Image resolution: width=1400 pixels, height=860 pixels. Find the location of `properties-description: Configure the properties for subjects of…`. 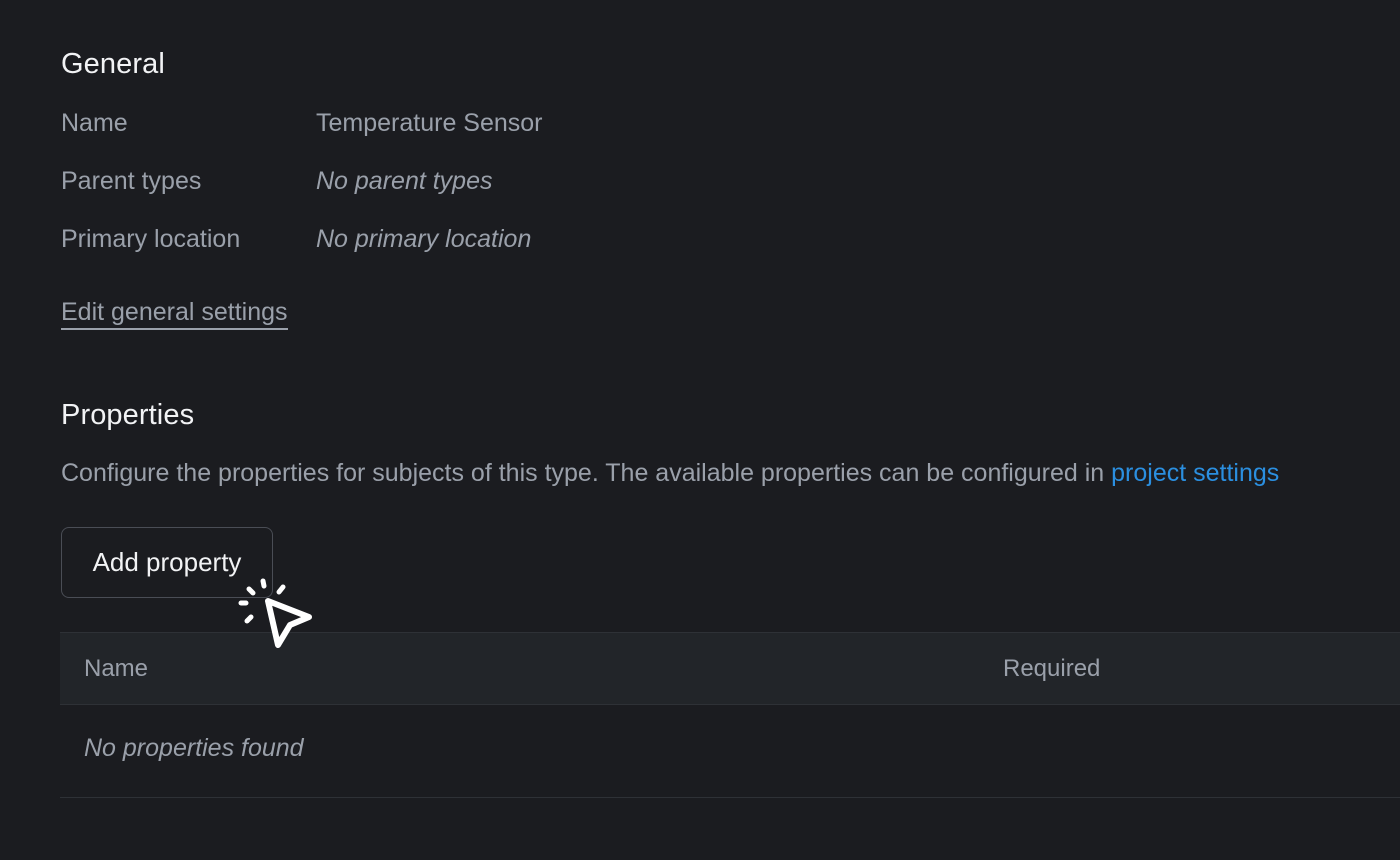

properties-description: Configure the properties for subjects of… is located at coordinates (670, 473).